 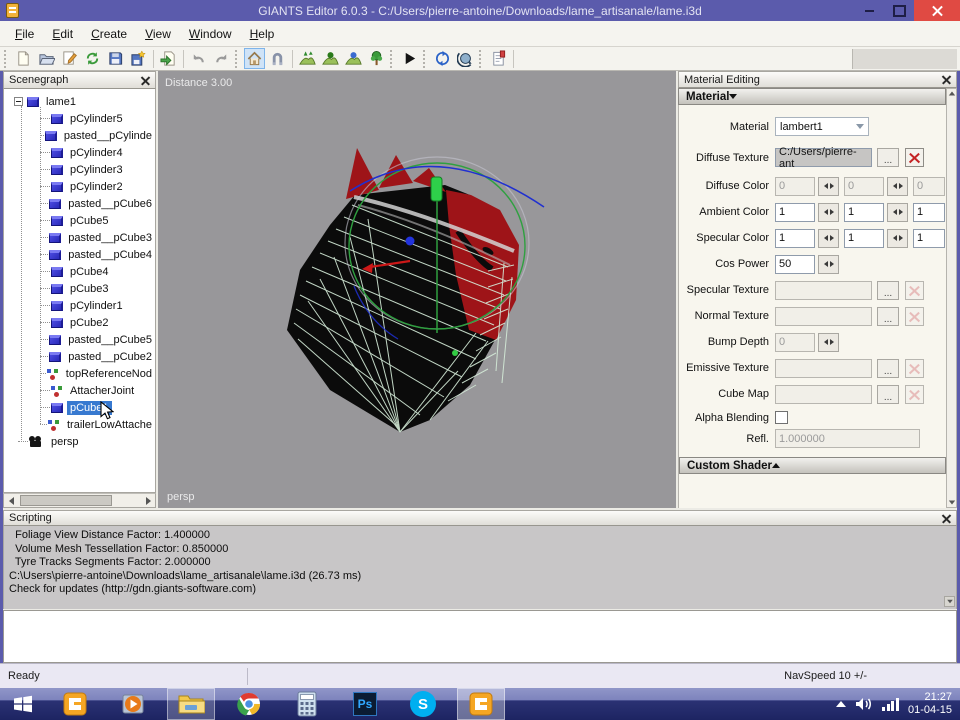 What do you see at coordinates (92, 58) in the screenshot?
I see `reload-button` at bounding box center [92, 58].